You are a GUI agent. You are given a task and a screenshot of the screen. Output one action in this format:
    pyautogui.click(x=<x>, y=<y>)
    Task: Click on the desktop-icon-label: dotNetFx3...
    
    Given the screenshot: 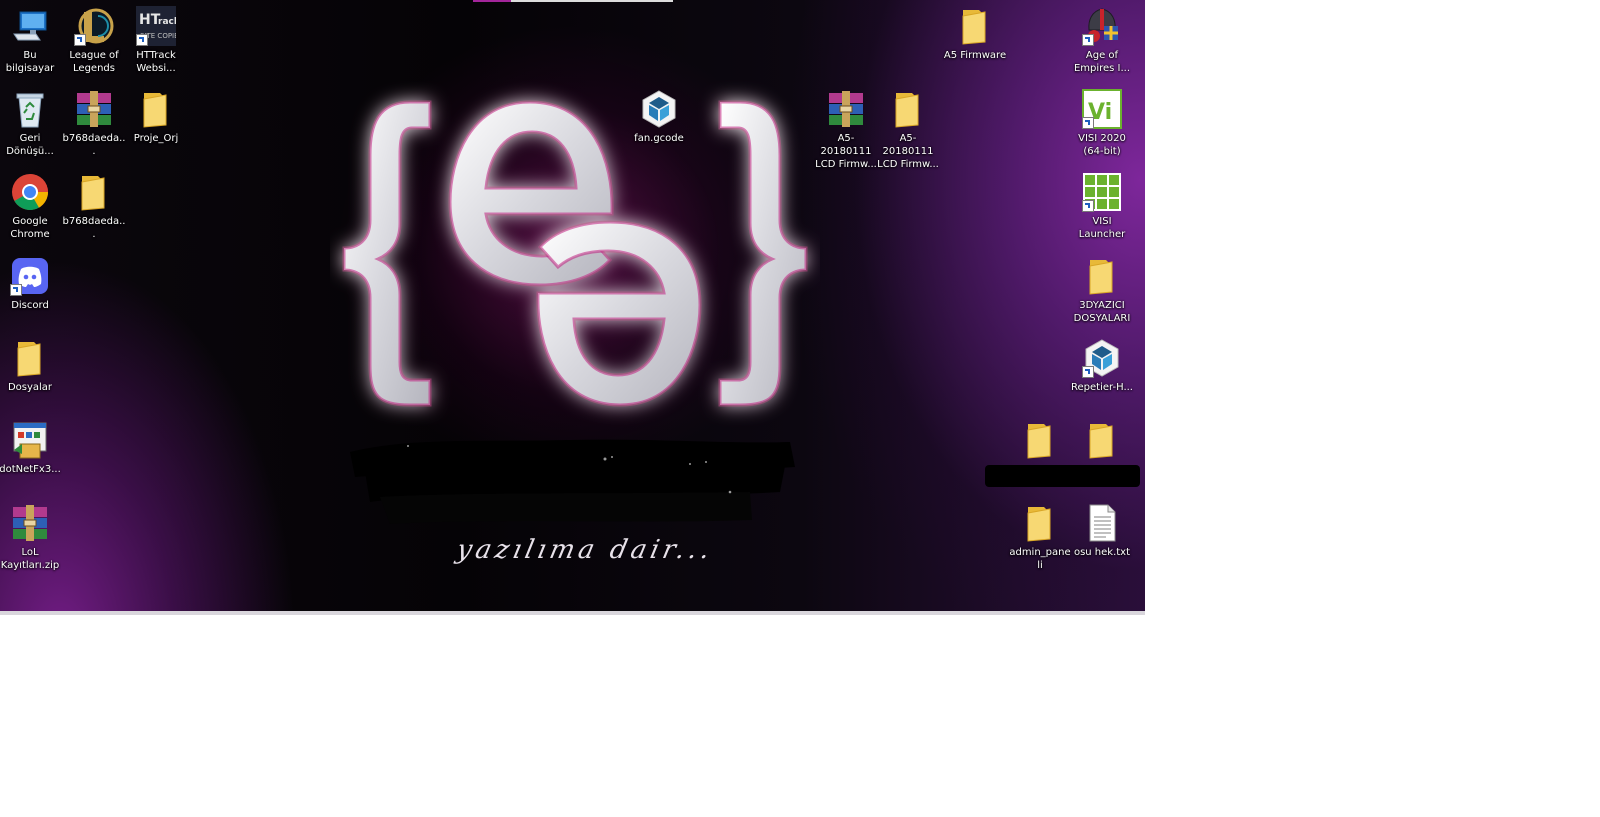 What is the action you would take?
    pyautogui.click(x=30, y=469)
    